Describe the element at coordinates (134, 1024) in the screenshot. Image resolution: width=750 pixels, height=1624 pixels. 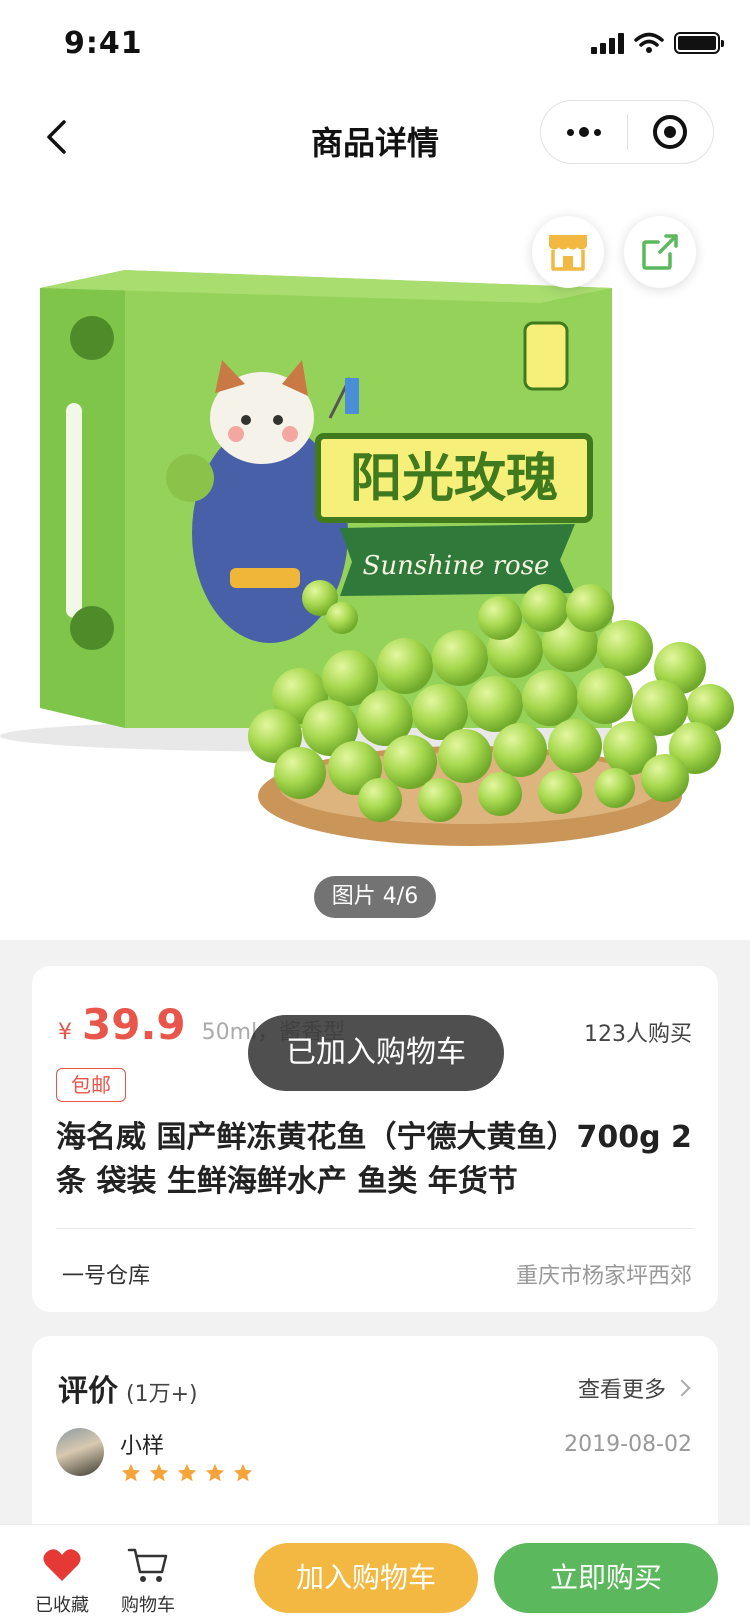
I see `product-price: 39.9` at that location.